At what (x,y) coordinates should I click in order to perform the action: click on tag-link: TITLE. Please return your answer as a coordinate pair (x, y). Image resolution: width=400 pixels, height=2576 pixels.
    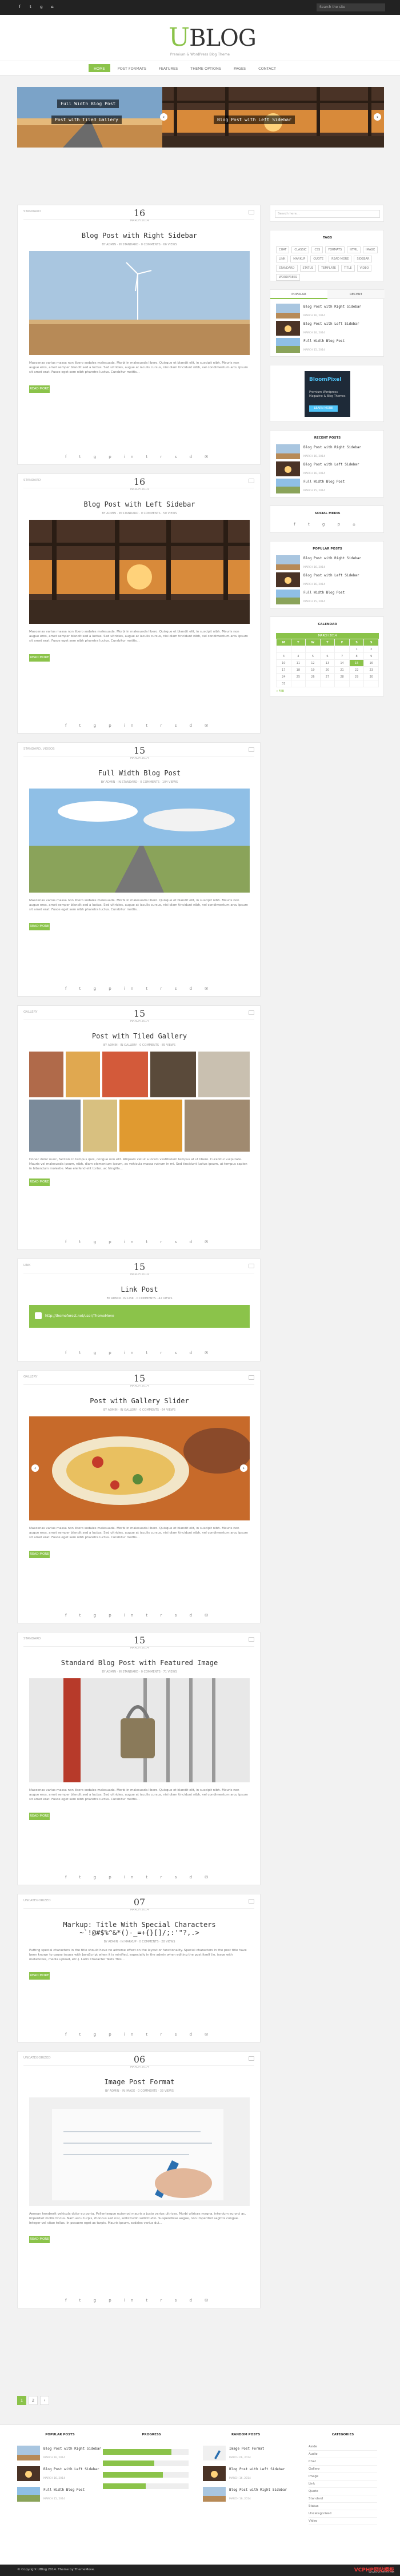
    Looking at the image, I should click on (348, 268).